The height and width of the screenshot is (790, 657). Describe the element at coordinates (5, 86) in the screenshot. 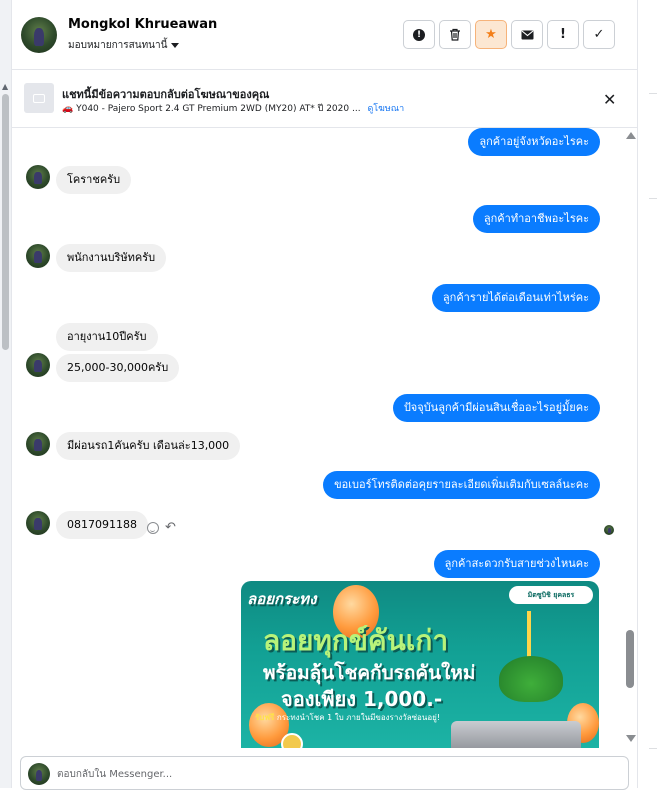

I see `scroll-up-arrow-icon: ▲` at that location.